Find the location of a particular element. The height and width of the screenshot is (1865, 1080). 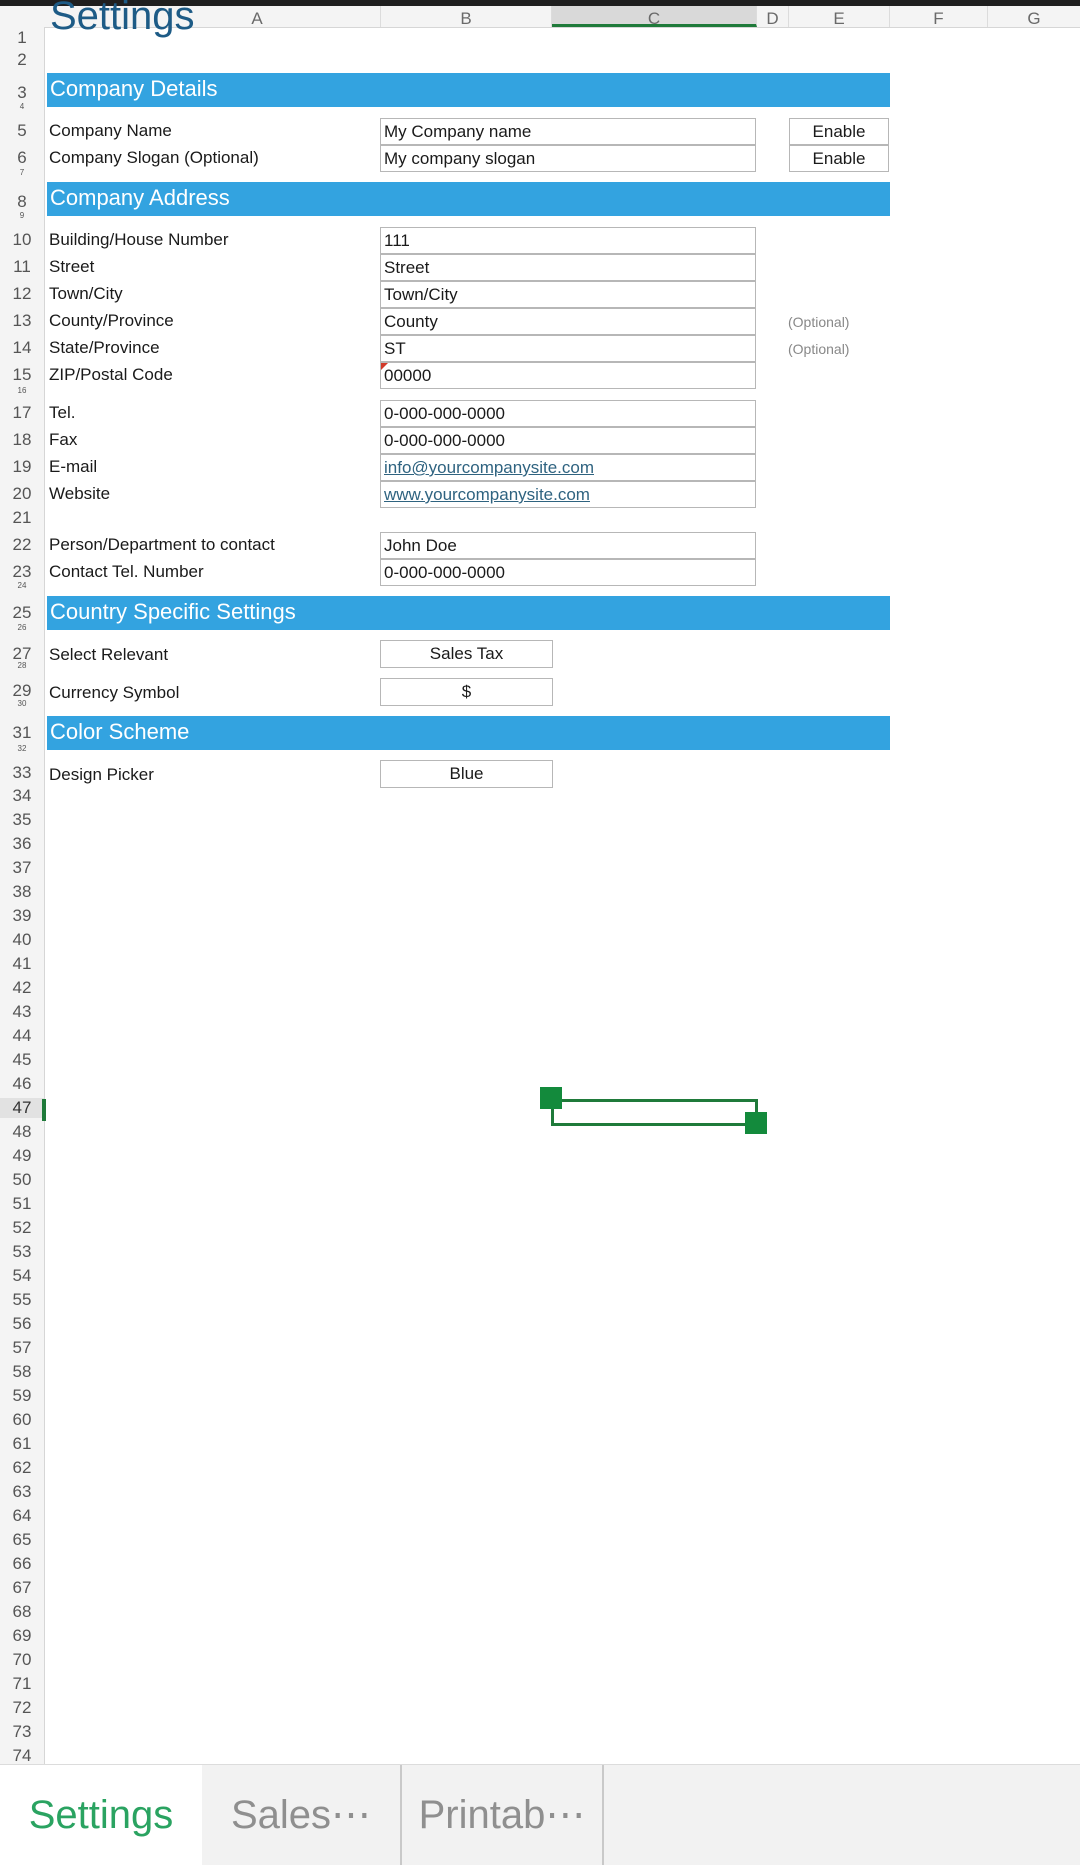

column-header-b: B is located at coordinates (466, 17).